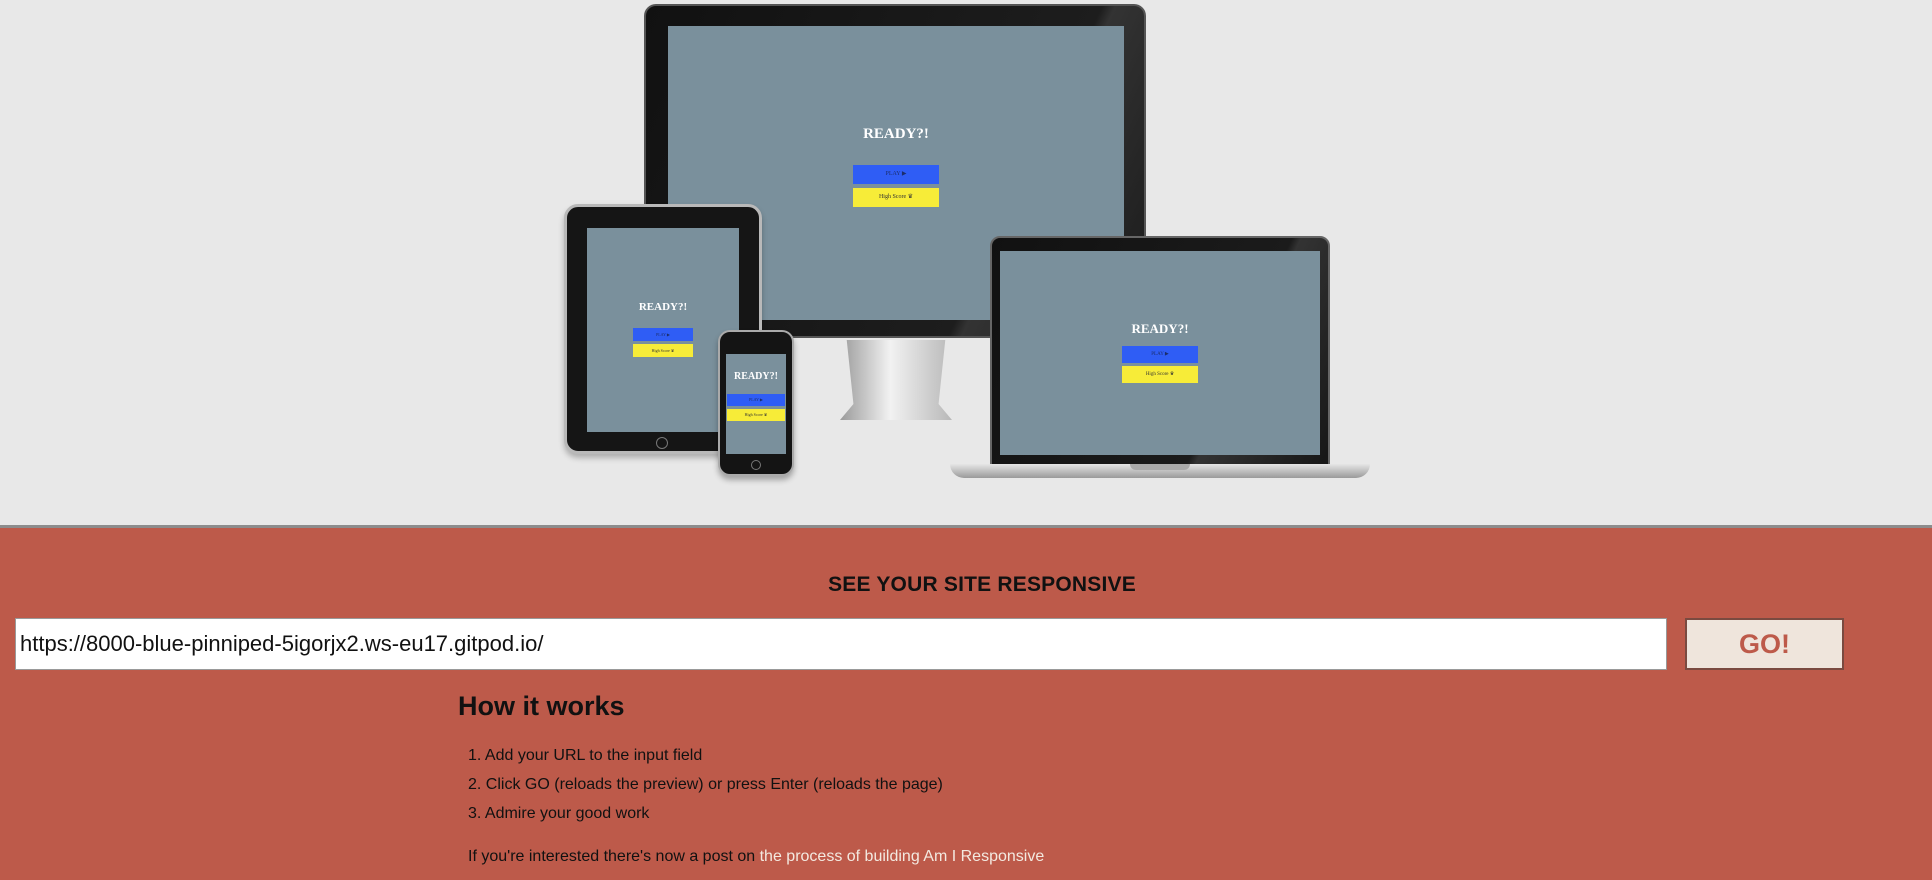  Describe the element at coordinates (1160, 467) in the screenshot. I see `laptop-notch` at that location.